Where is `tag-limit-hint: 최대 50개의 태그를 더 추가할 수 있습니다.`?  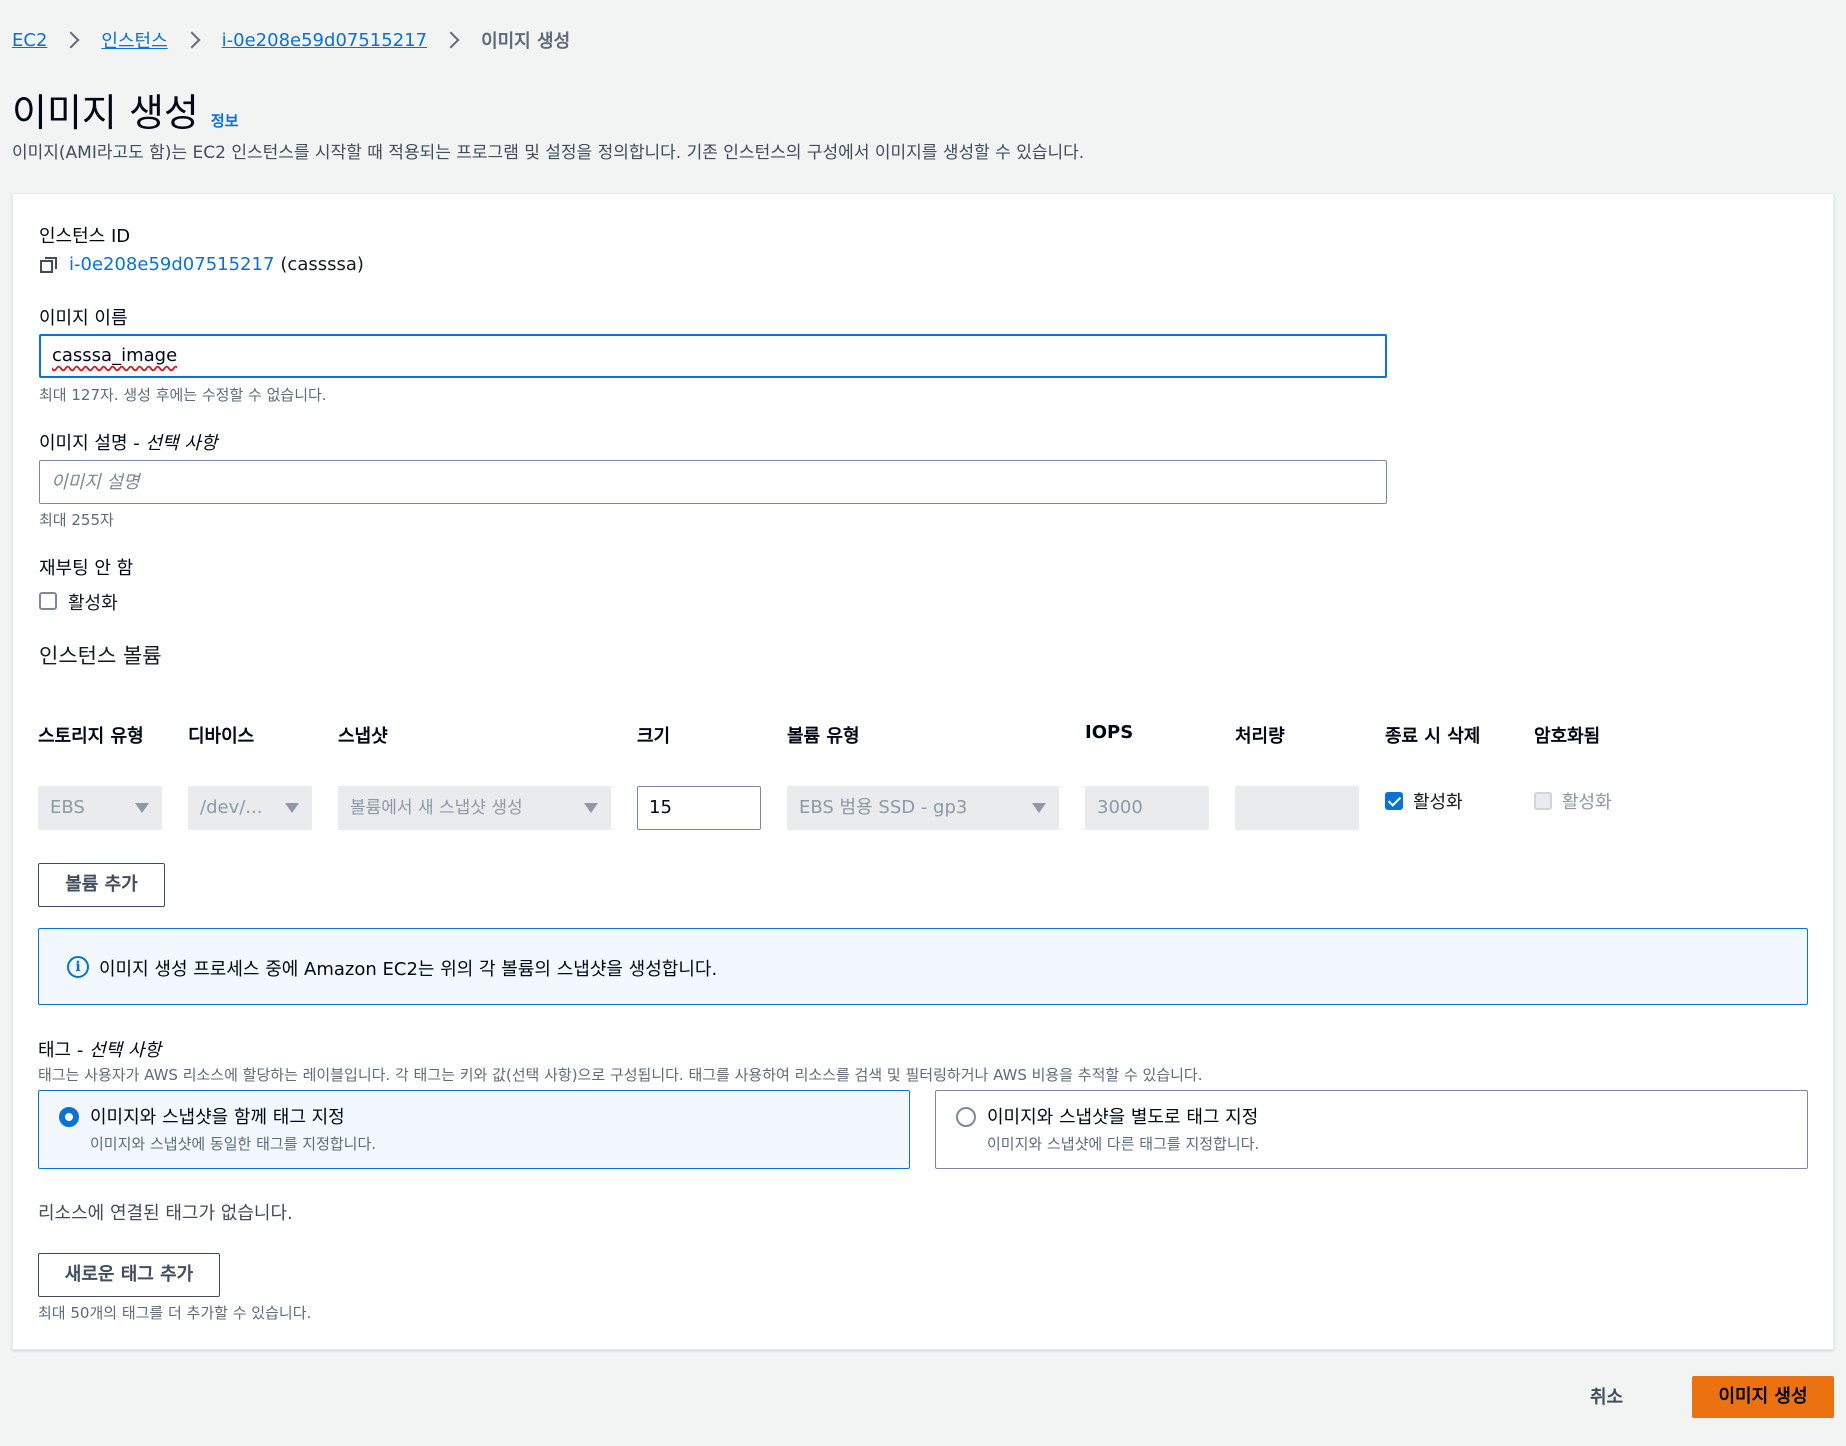 tag-limit-hint: 최대 50개의 태그를 더 추가할 수 있습니다. is located at coordinates (175, 1313).